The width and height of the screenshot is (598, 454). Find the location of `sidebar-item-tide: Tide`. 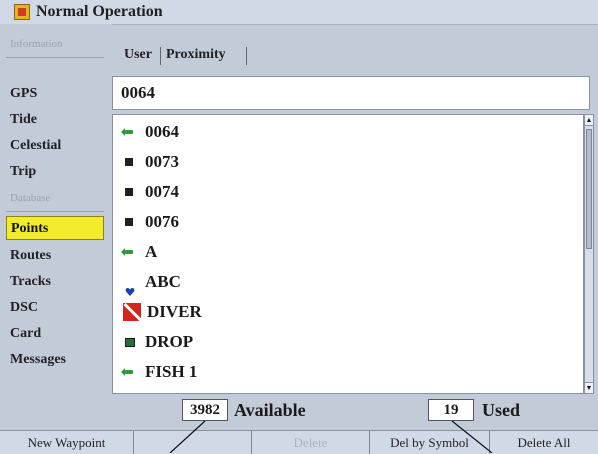

sidebar-item-tide: Tide is located at coordinates (55, 120).